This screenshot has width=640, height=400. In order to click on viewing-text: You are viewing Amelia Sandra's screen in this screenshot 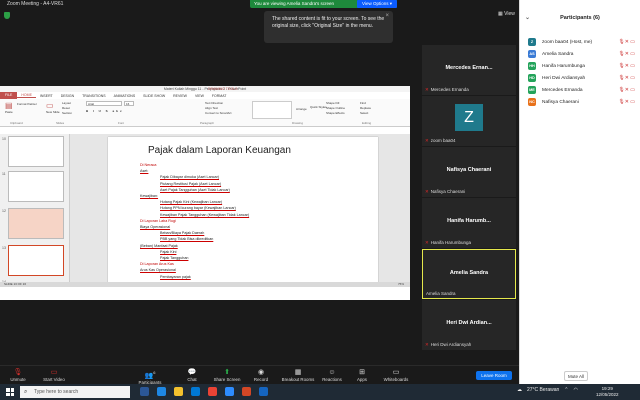, I will do `click(294, 3)`.